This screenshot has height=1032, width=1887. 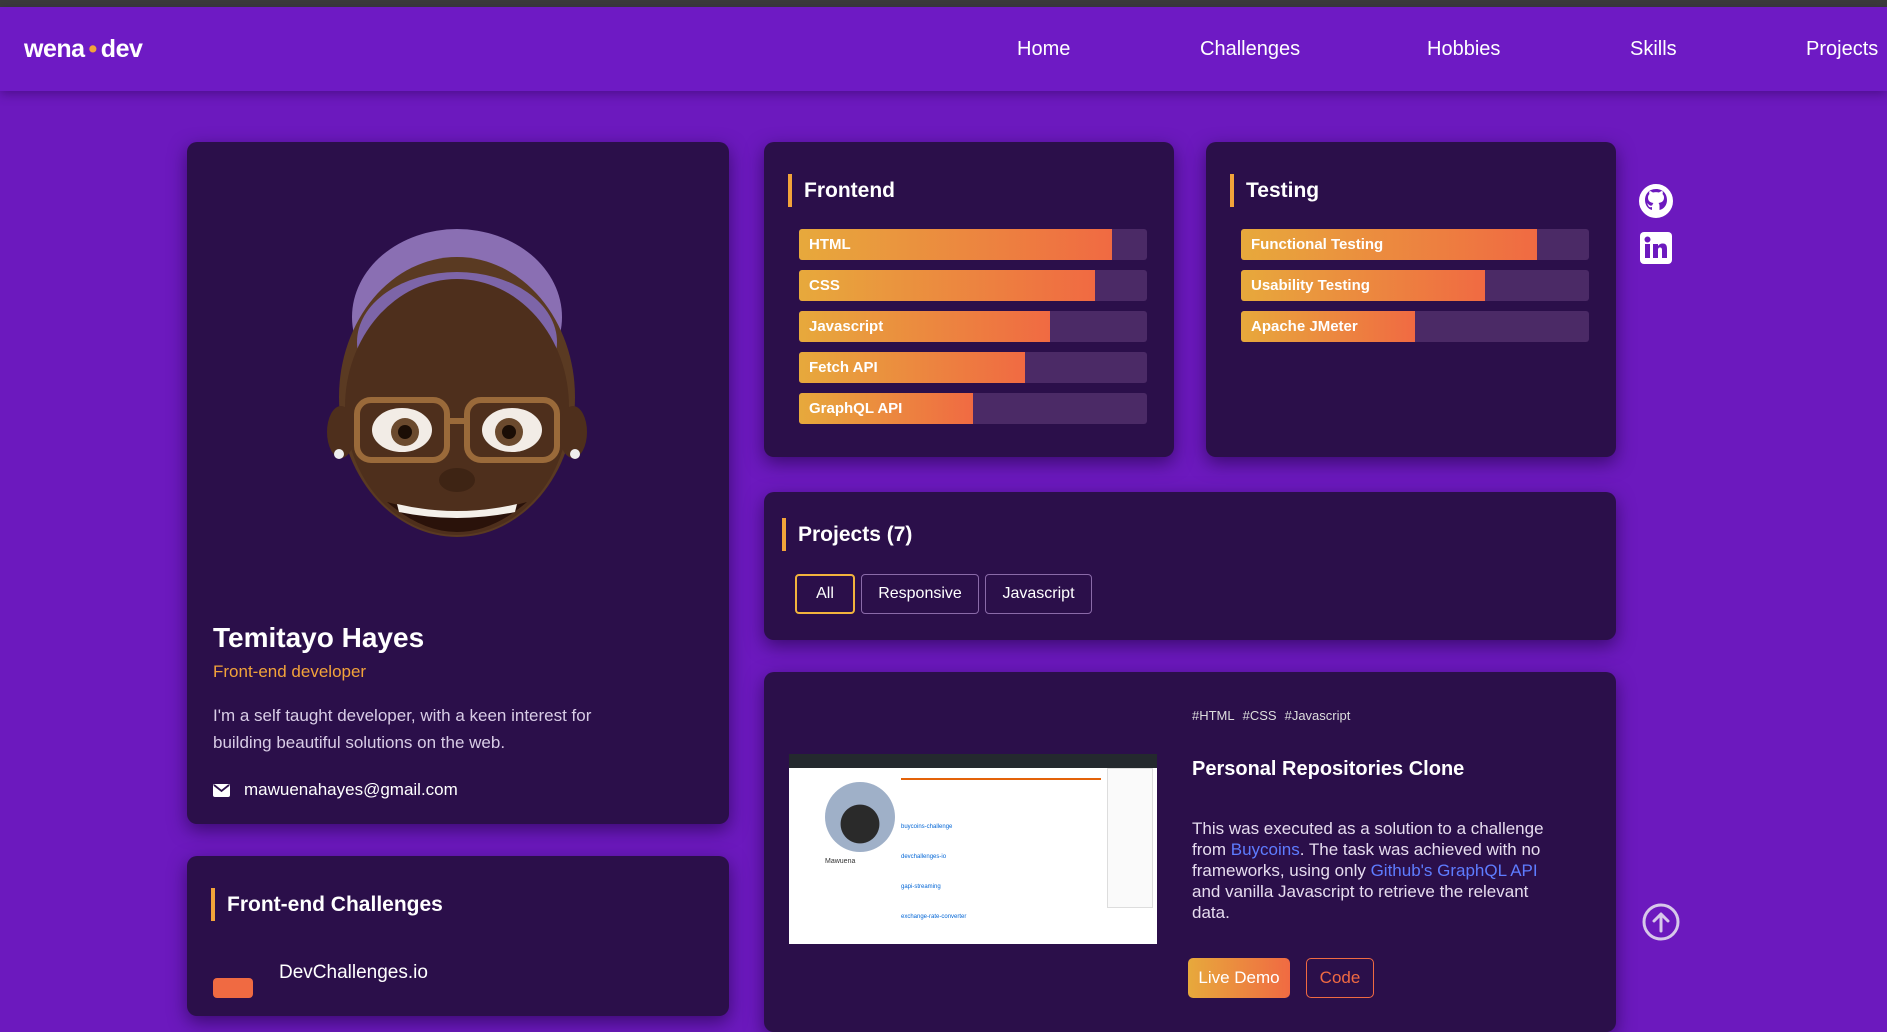 I want to click on email-row: mawuenahayes@gmail.com, so click(x=335, y=790).